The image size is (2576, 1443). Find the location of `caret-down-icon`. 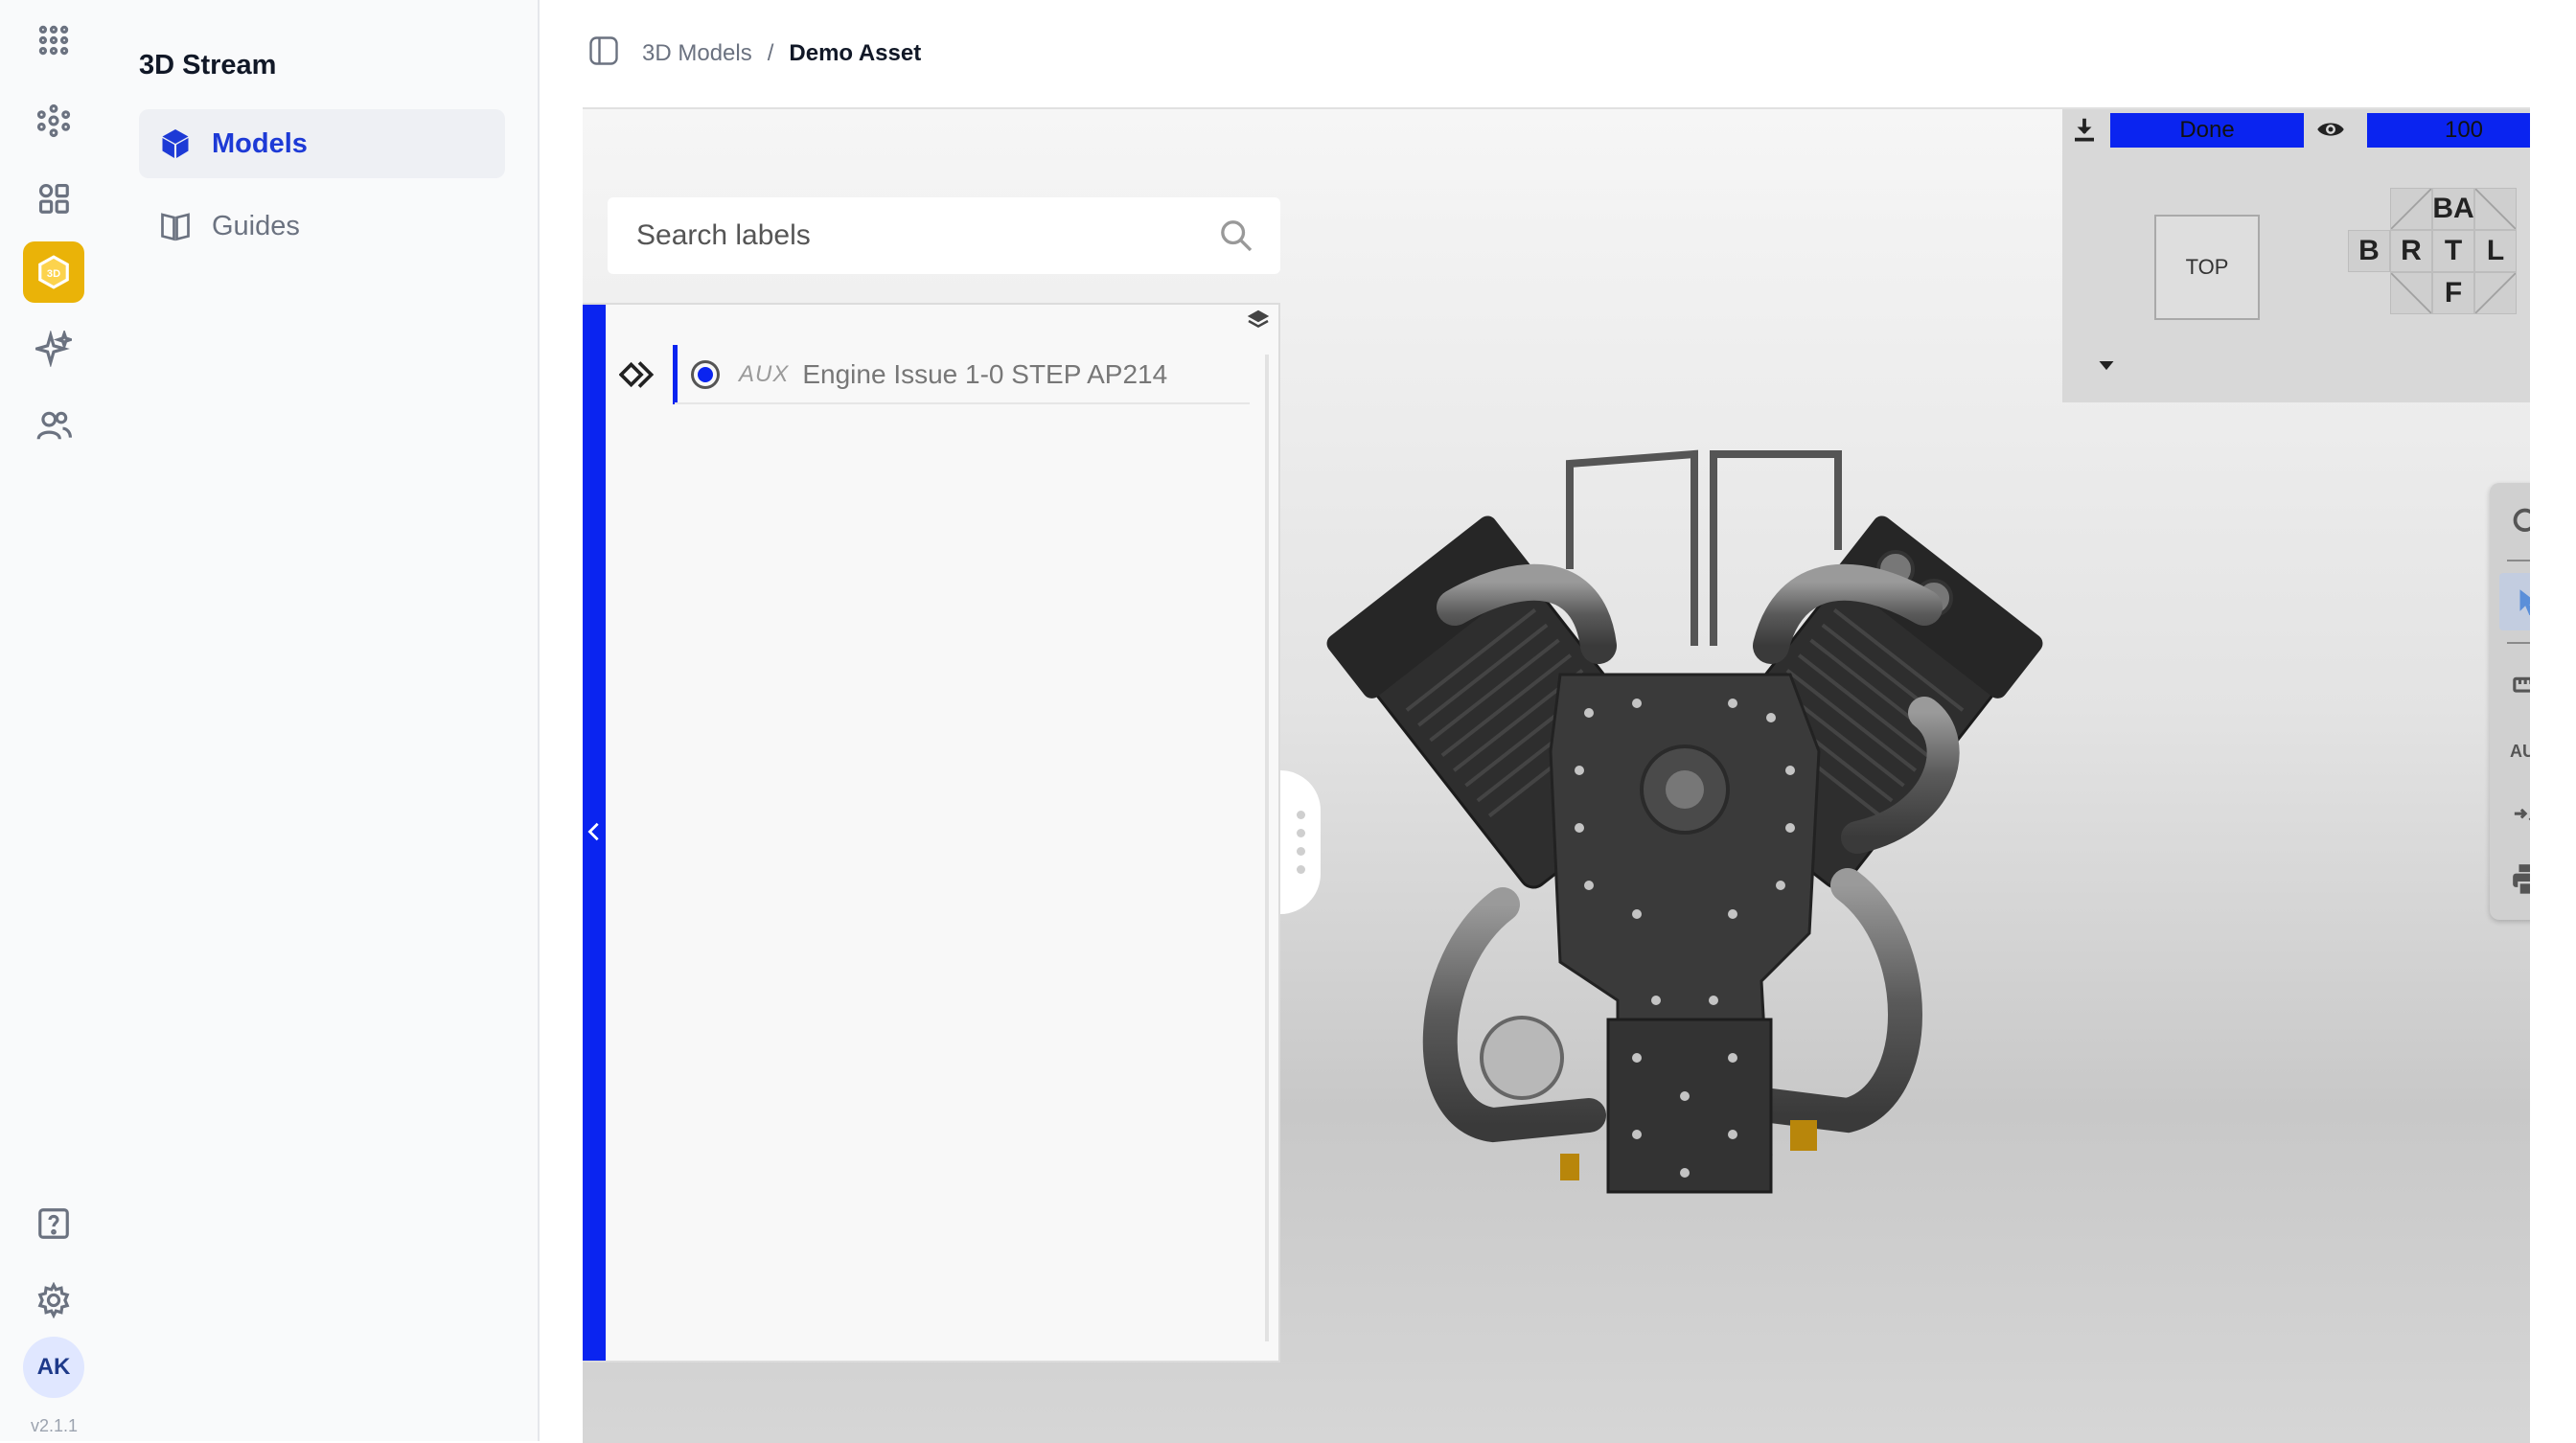

caret-down-icon is located at coordinates (2106, 366).